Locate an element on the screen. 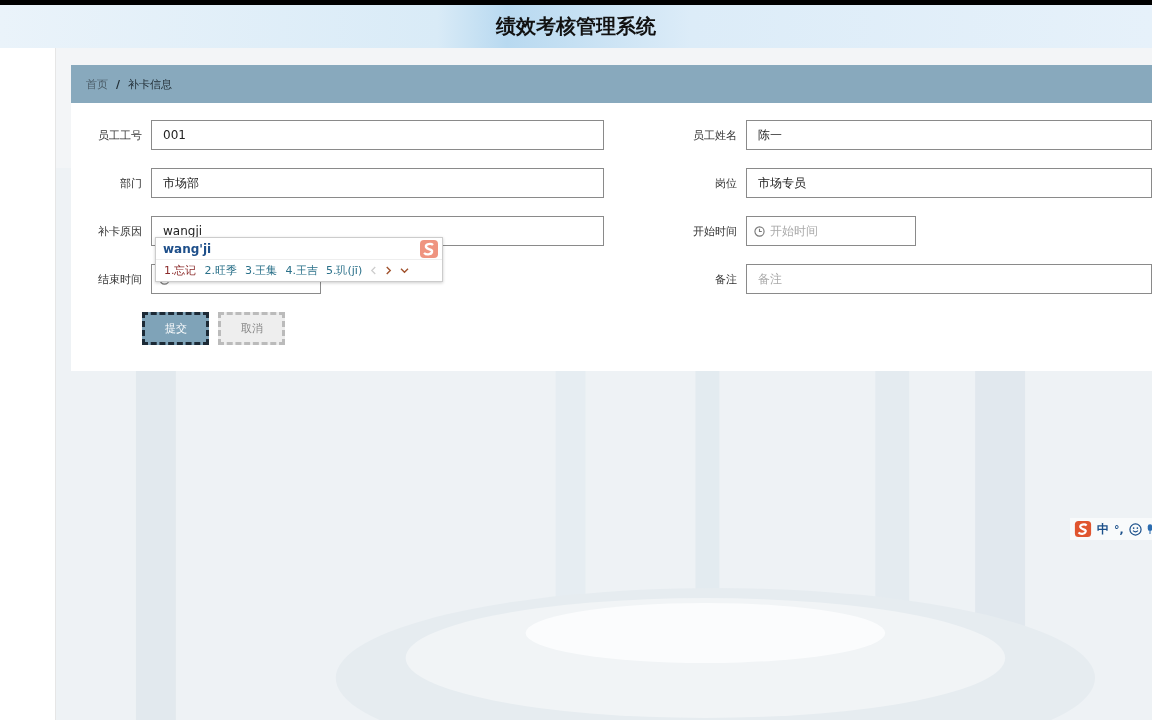 This screenshot has width=1152, height=720. field-label: 员工姓名 is located at coordinates (714, 135).